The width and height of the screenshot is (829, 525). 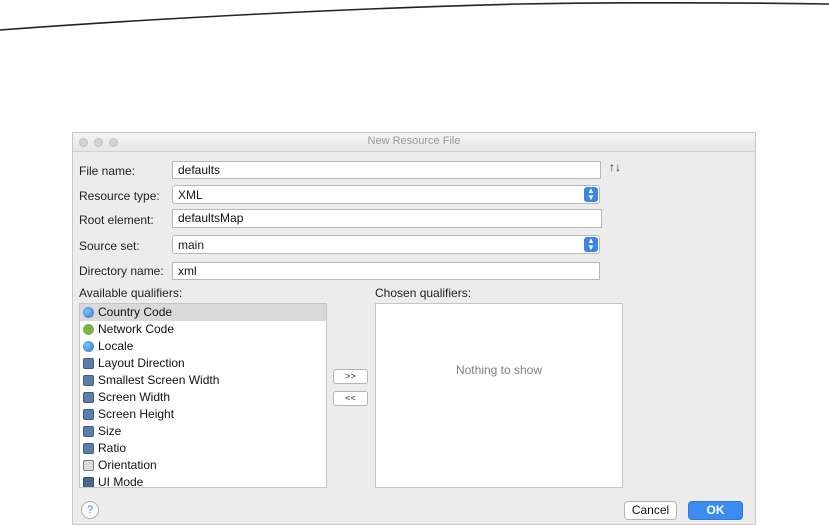 I want to click on list-item-label: Locale, so click(x=116, y=346).